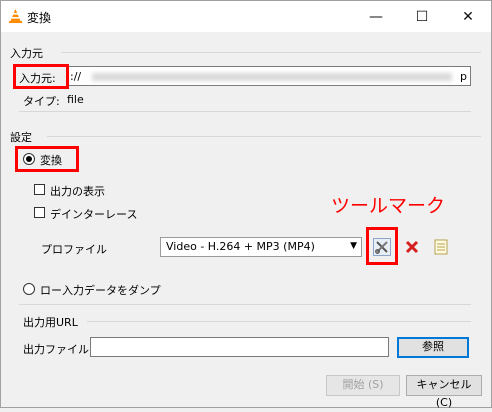 The width and height of the screenshot is (492, 412). I want to click on source-bottom-divider, so click(245, 111).